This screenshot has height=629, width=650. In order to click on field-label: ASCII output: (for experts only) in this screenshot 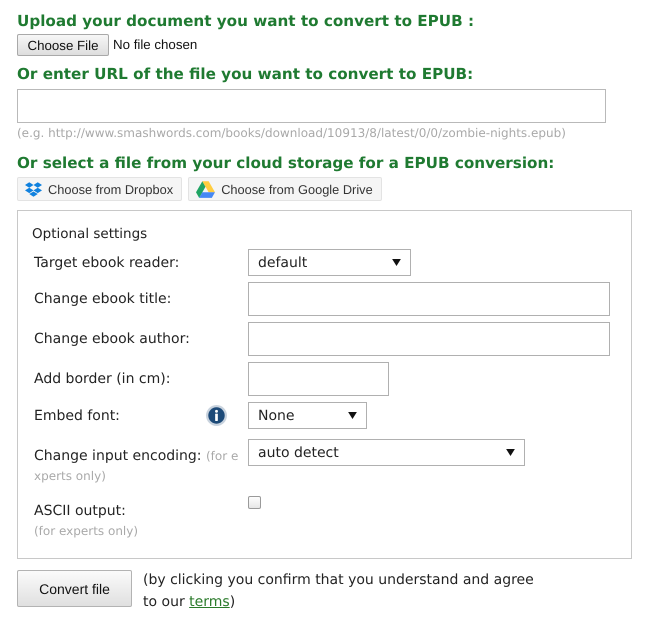, I will do `click(86, 521)`.